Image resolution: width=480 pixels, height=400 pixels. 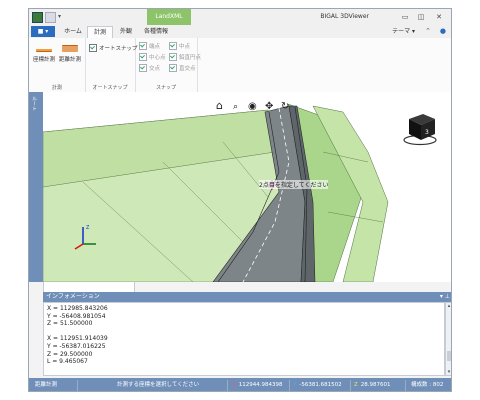 I want to click on side-panel-tab-label: ルート, so click(x=34, y=103).